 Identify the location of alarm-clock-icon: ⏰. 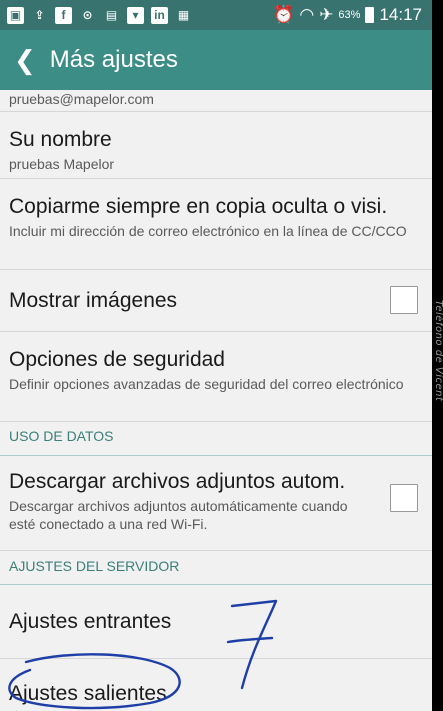
(284, 14).